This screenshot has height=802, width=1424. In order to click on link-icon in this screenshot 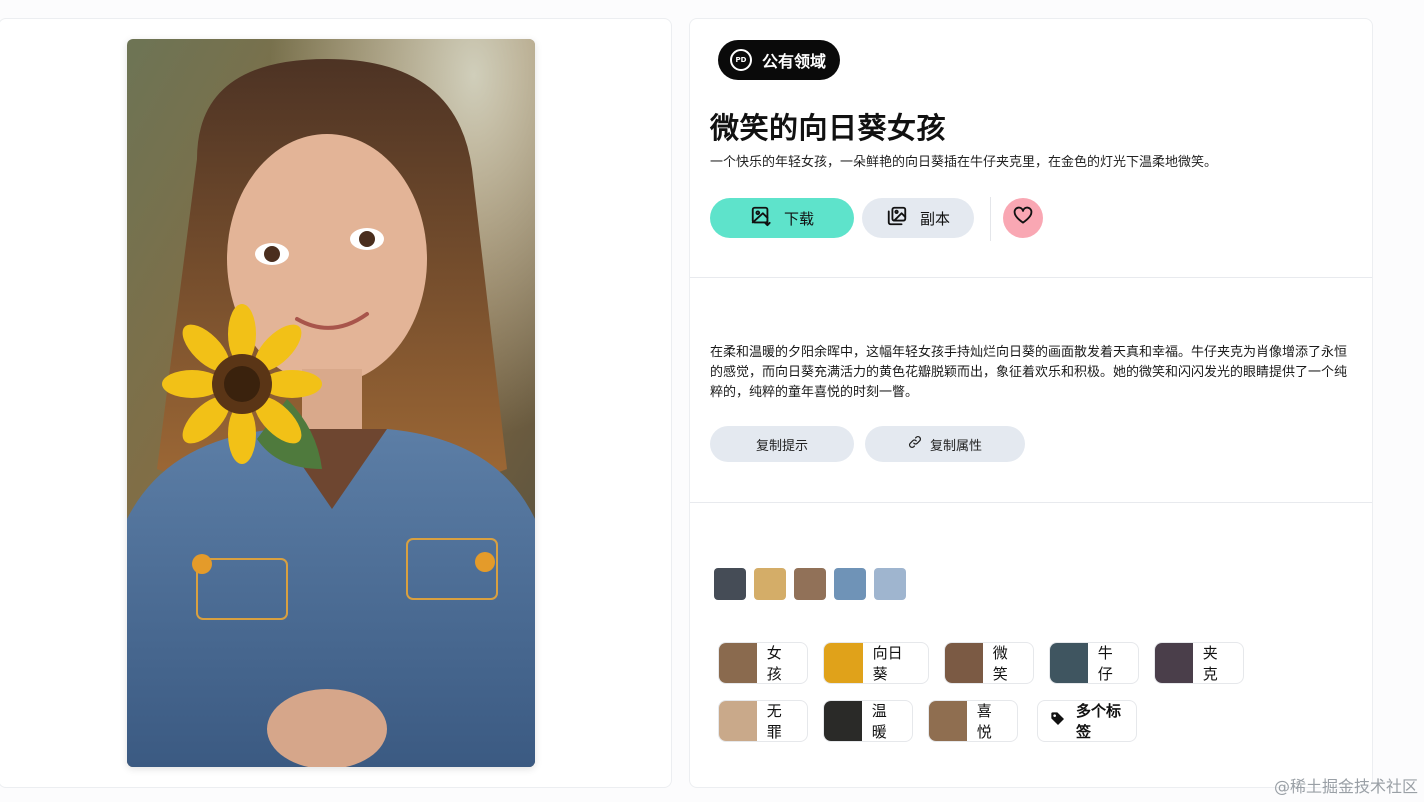, I will do `click(915, 444)`.